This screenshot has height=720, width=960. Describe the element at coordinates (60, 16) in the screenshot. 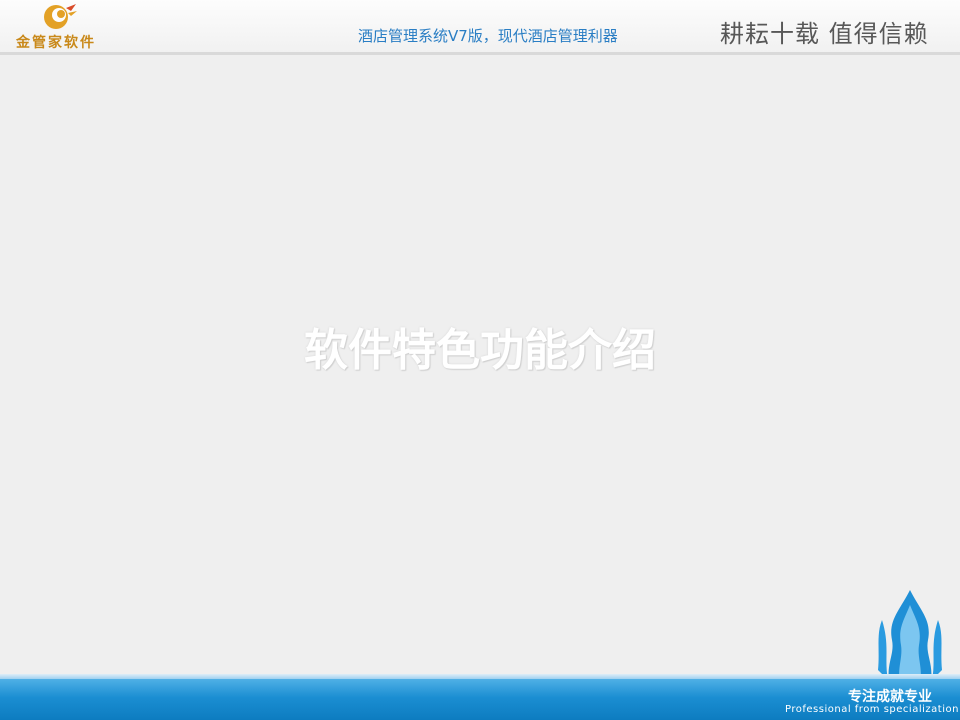

I see `logo-swirl-icon` at that location.